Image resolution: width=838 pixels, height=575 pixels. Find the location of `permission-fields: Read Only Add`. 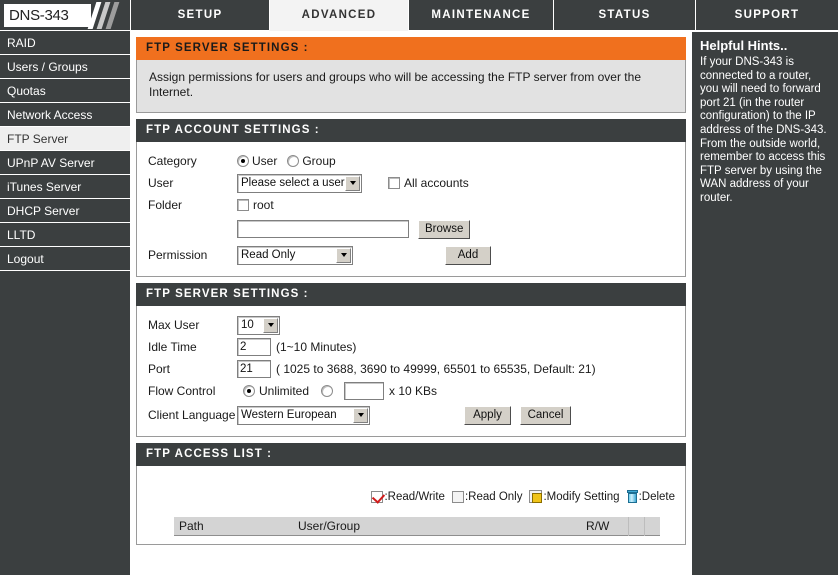

permission-fields: Read Only Add is located at coordinates (461, 255).